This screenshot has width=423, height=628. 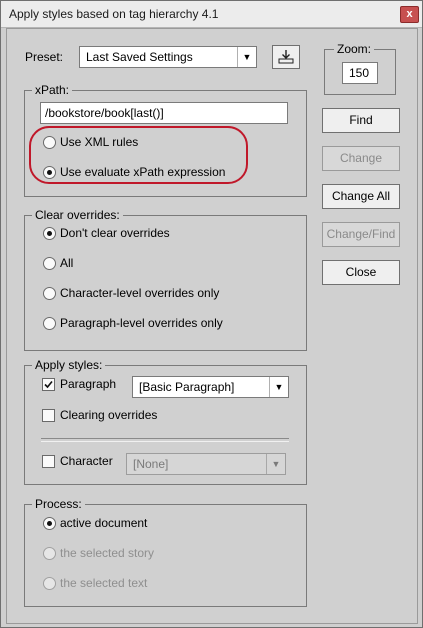 What do you see at coordinates (109, 415) in the screenshot?
I see `clearing-overrides-label: Clearing overrides` at bounding box center [109, 415].